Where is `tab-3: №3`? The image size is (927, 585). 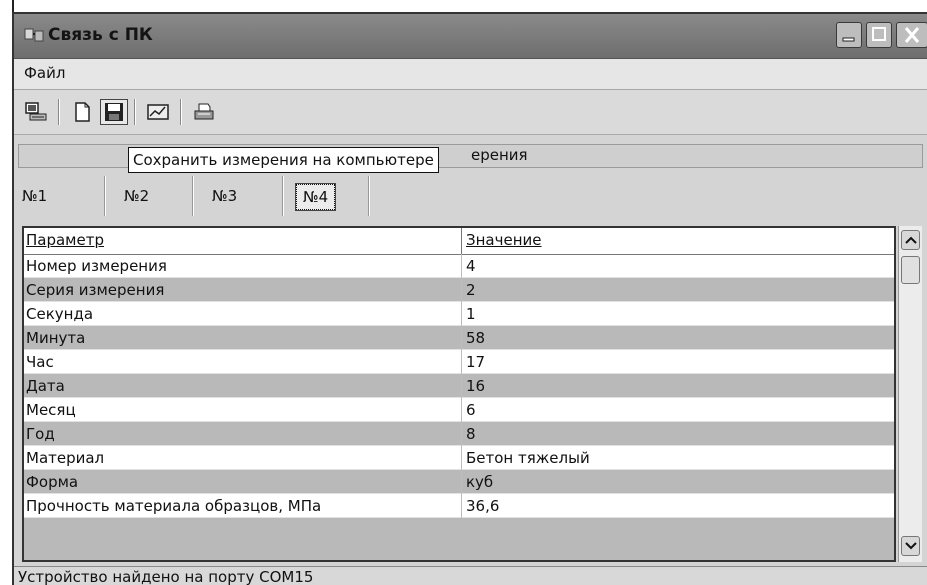 tab-3: №3 is located at coordinates (224, 196).